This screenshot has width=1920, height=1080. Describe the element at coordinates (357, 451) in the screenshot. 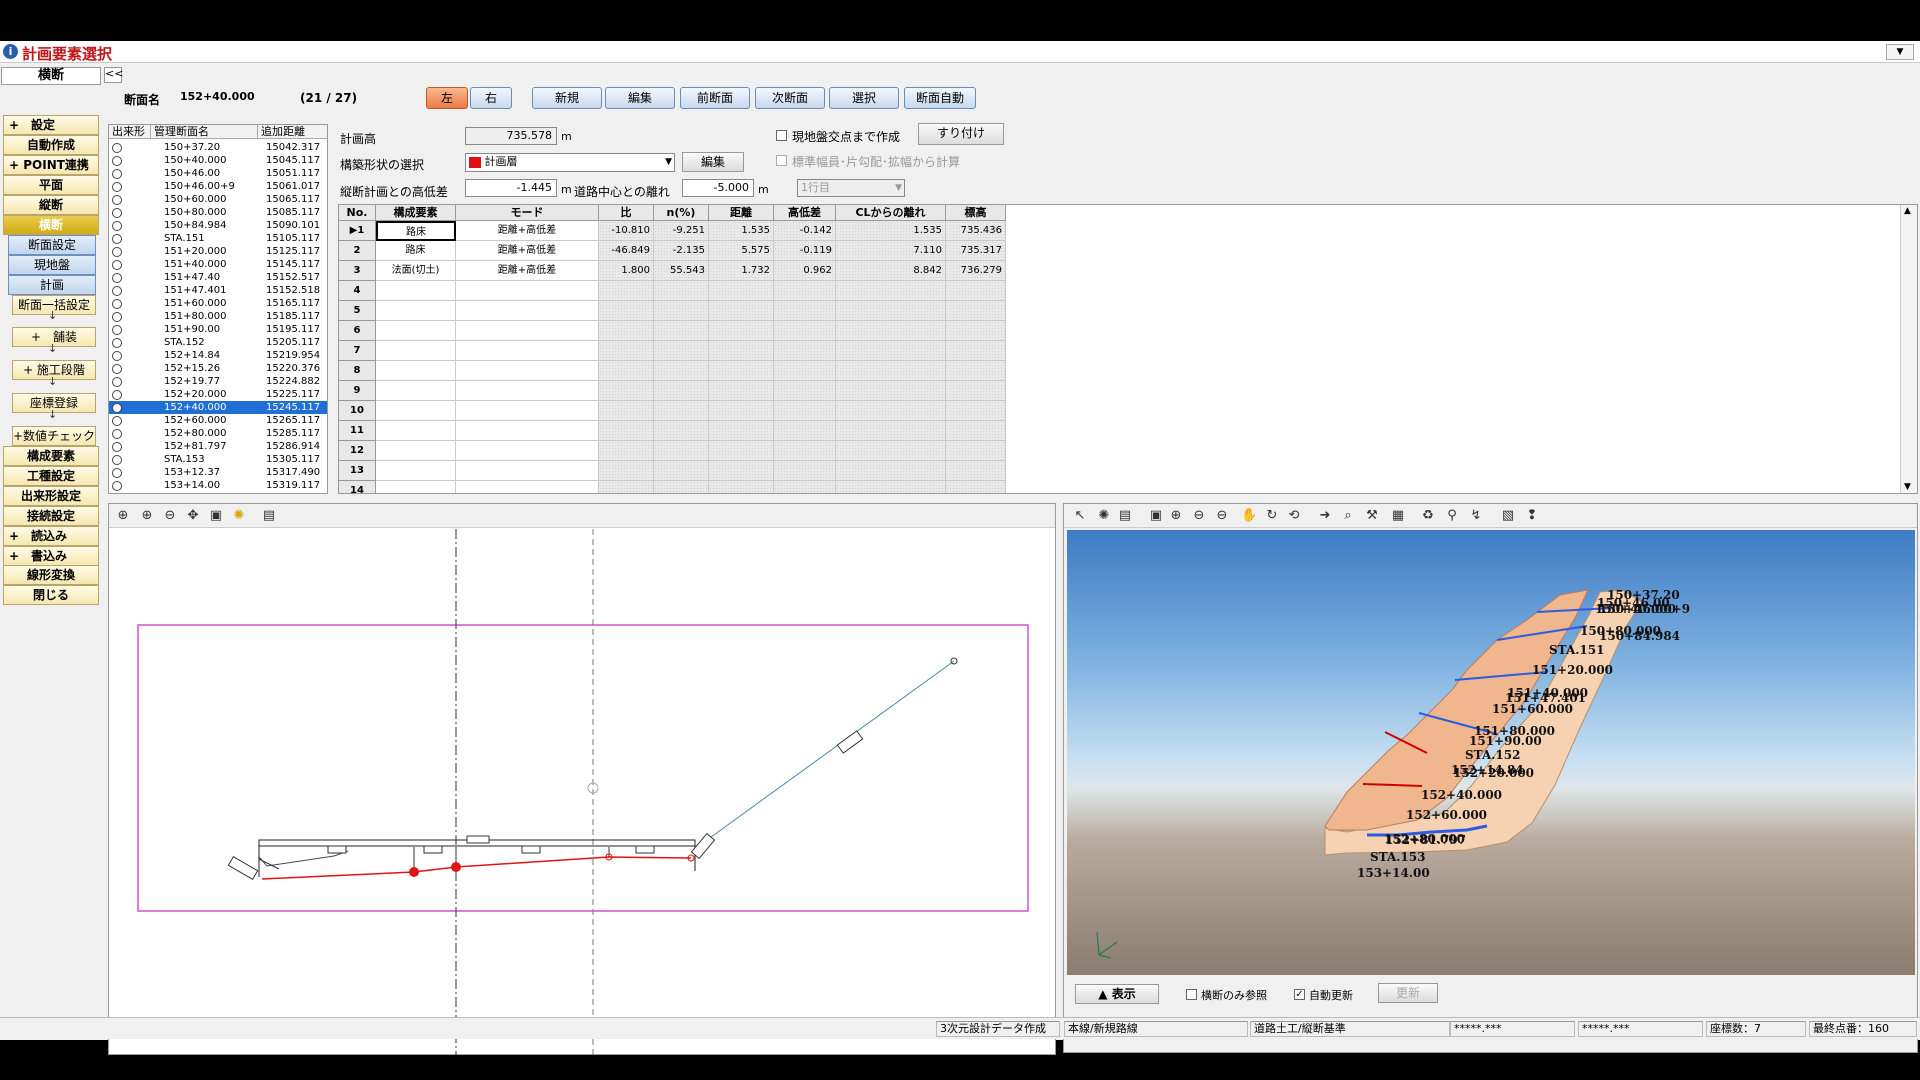

I see `grid-cell: 12` at that location.